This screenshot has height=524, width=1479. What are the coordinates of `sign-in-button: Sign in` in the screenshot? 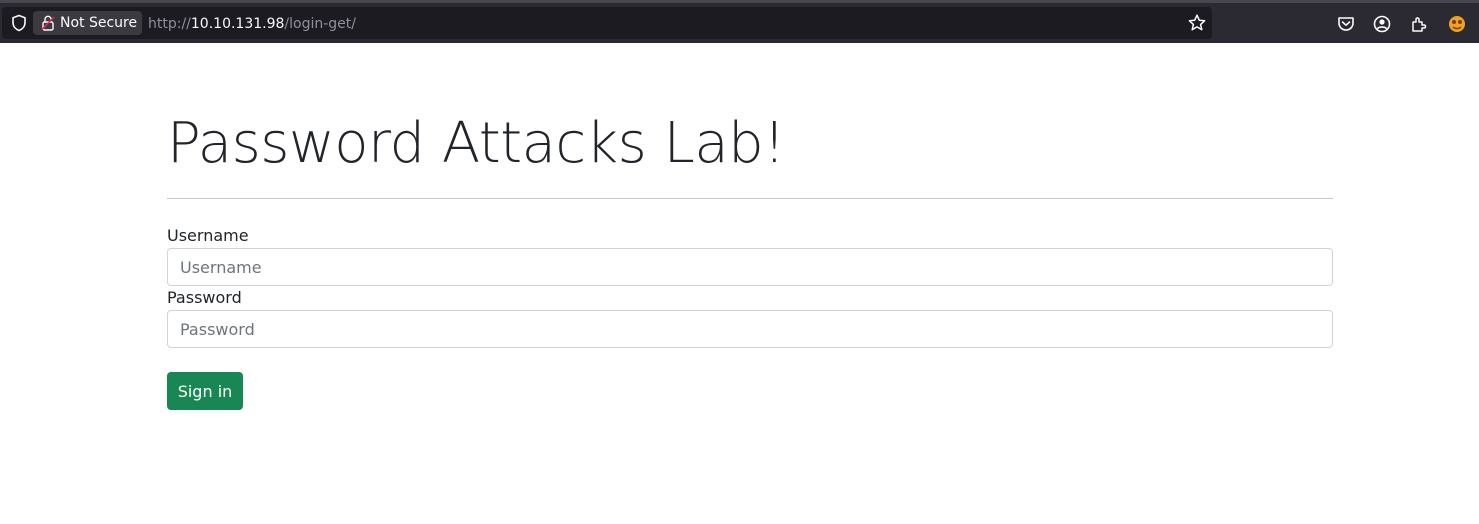 It's located at (205, 391).